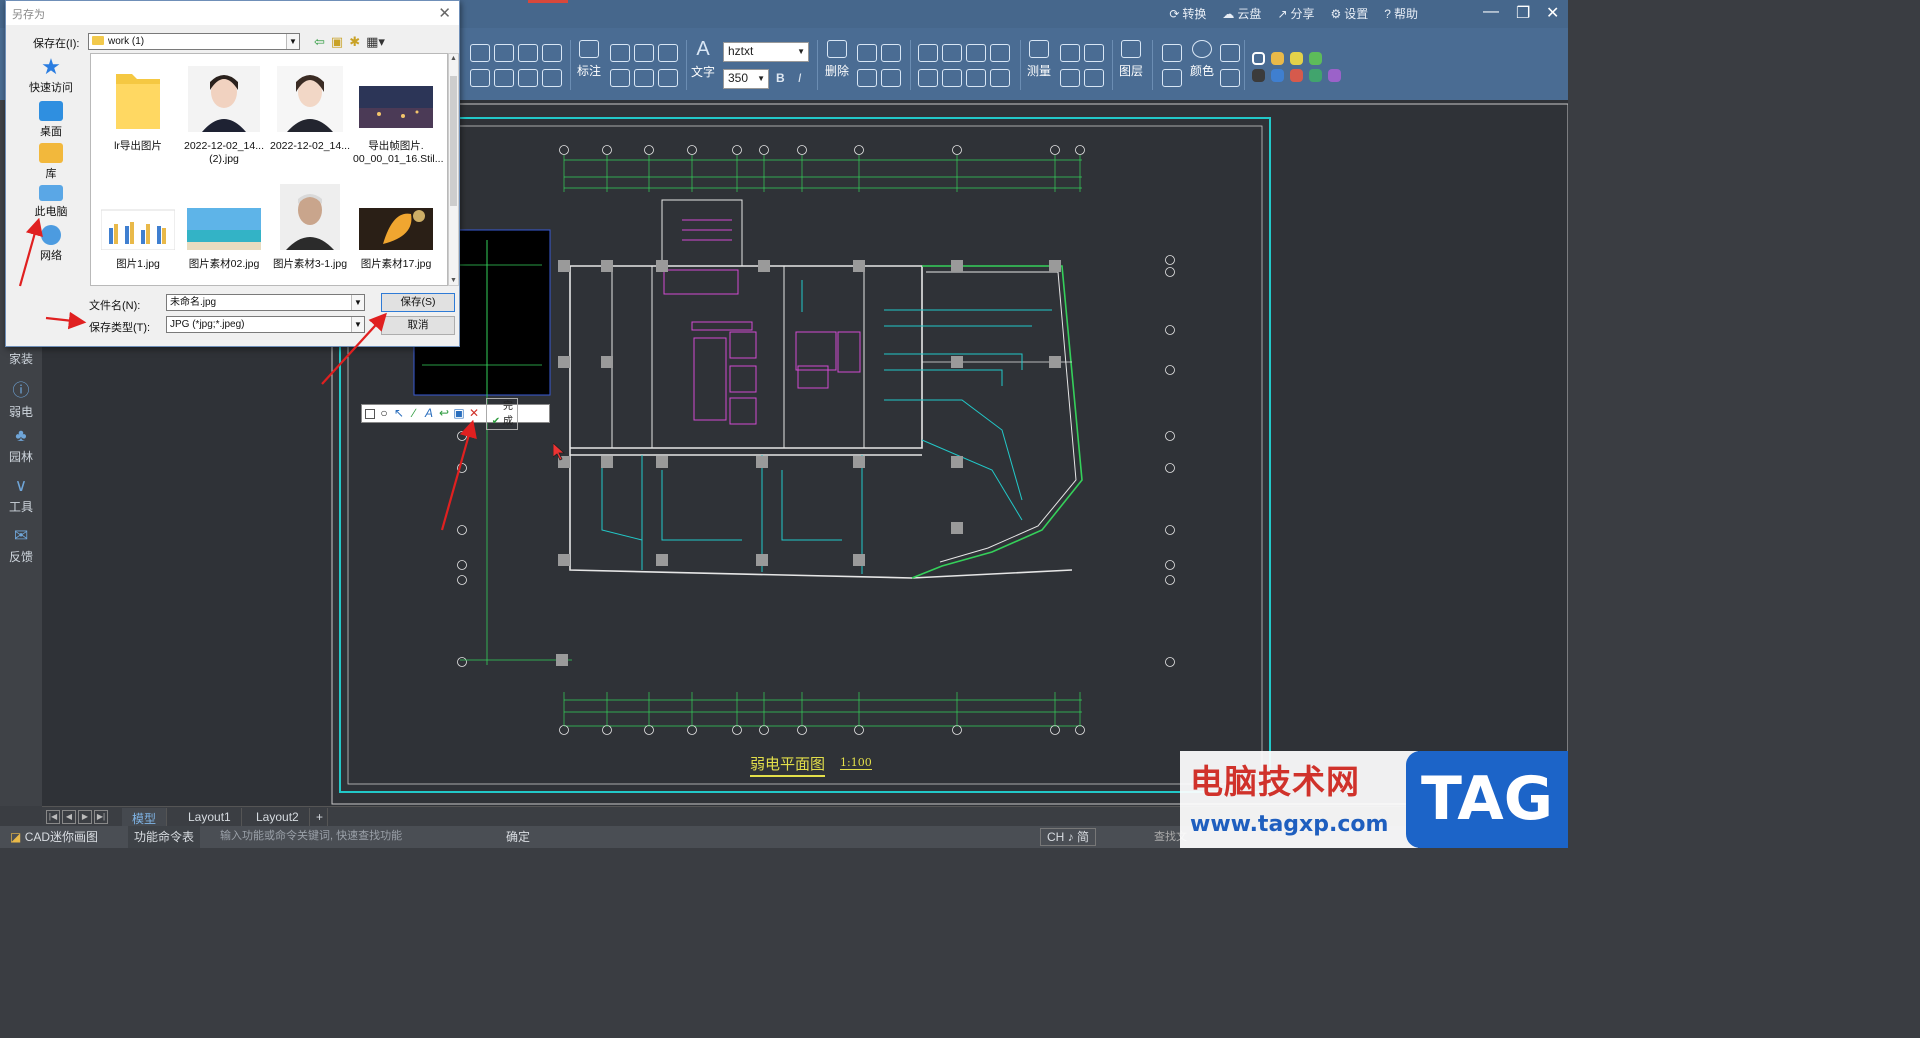 The image size is (1920, 1038). I want to click on first-tab-icon: |◀, so click(53, 817).